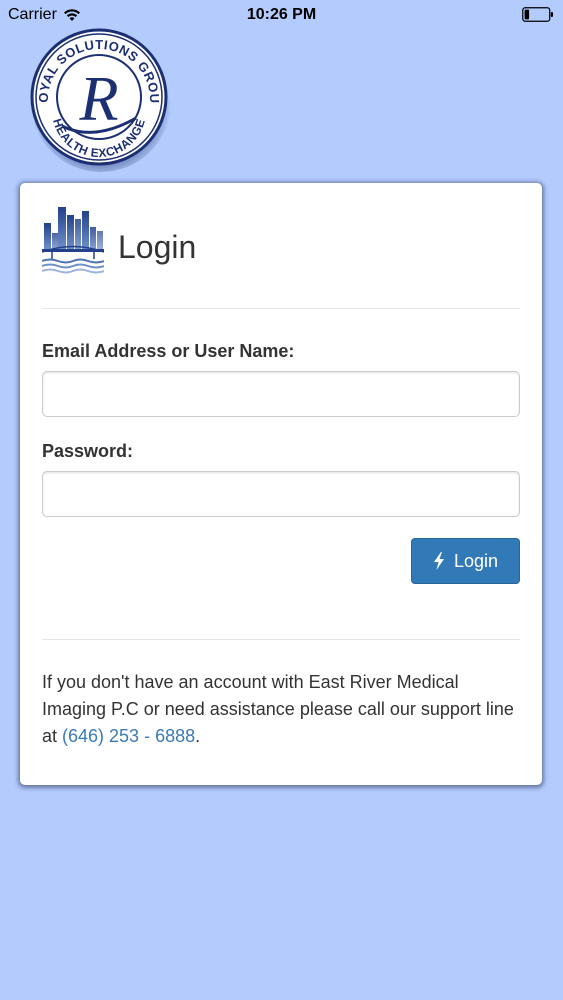  What do you see at coordinates (168, 351) in the screenshot?
I see `email-label: Email Address or User Name:` at bounding box center [168, 351].